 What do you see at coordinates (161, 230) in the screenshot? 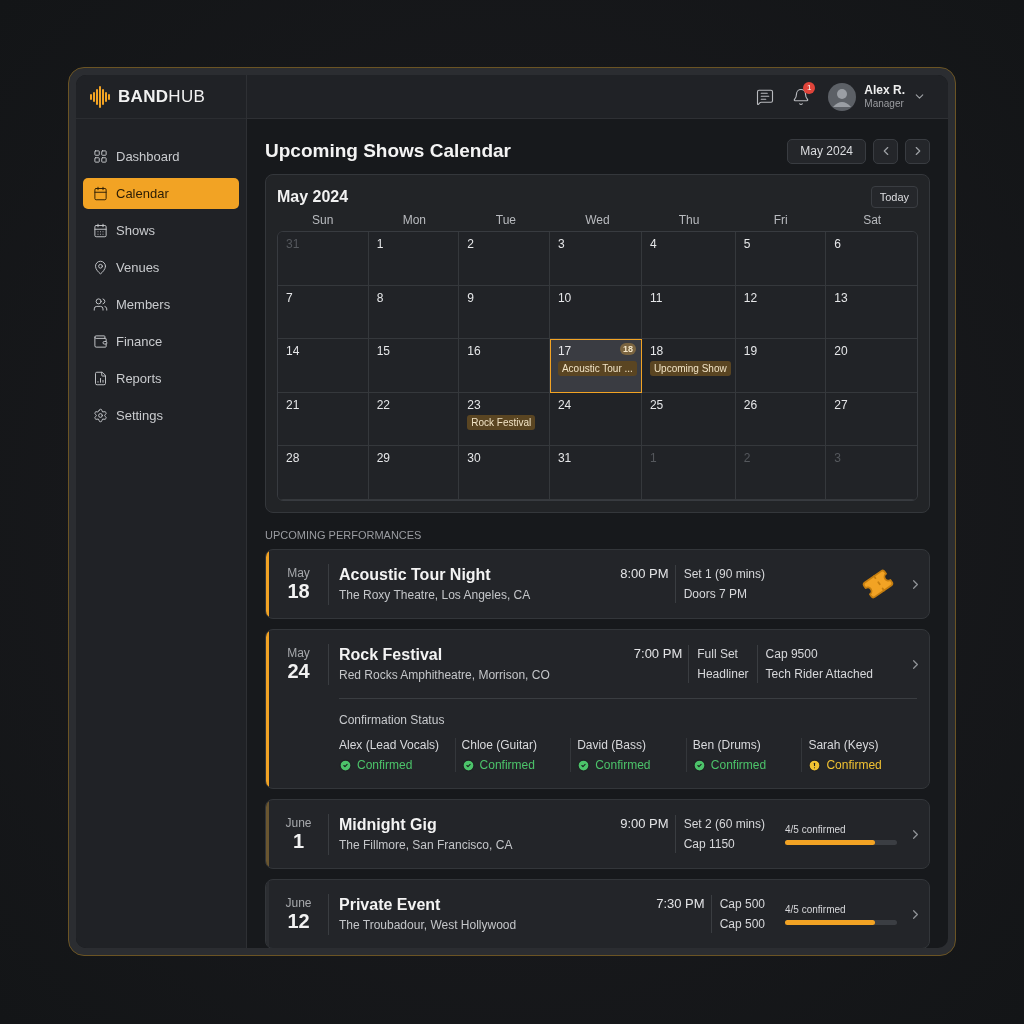
I see `sidebar-item: Shows` at bounding box center [161, 230].